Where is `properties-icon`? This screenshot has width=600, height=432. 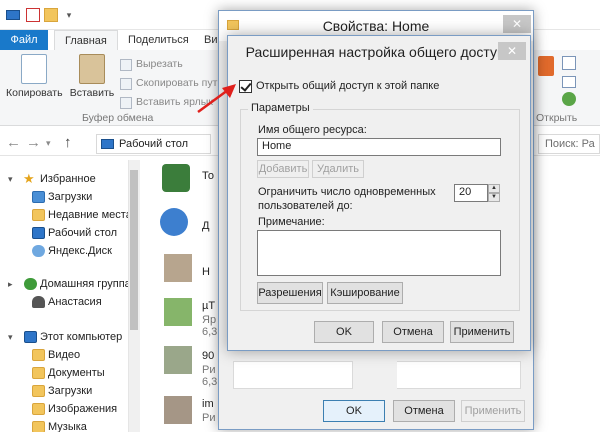
properties-icon is located at coordinates (33, 15).